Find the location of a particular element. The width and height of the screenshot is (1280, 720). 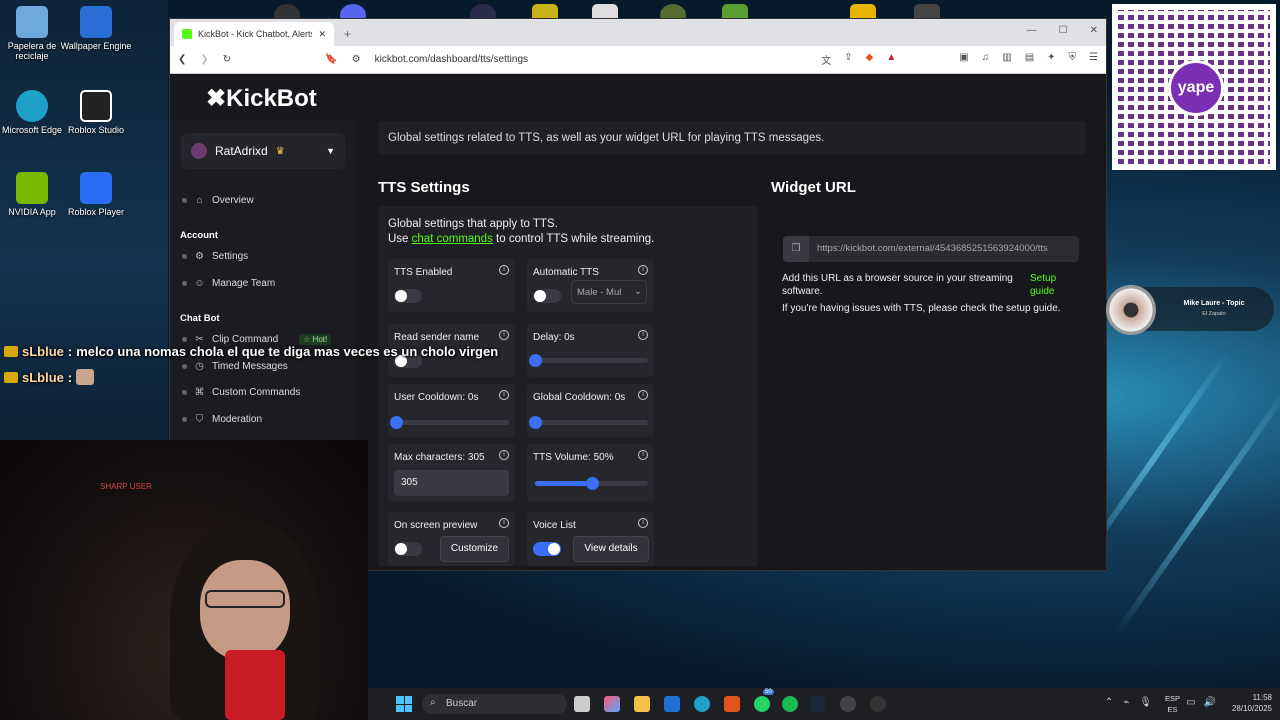

voice-list-toggle is located at coordinates (547, 549).